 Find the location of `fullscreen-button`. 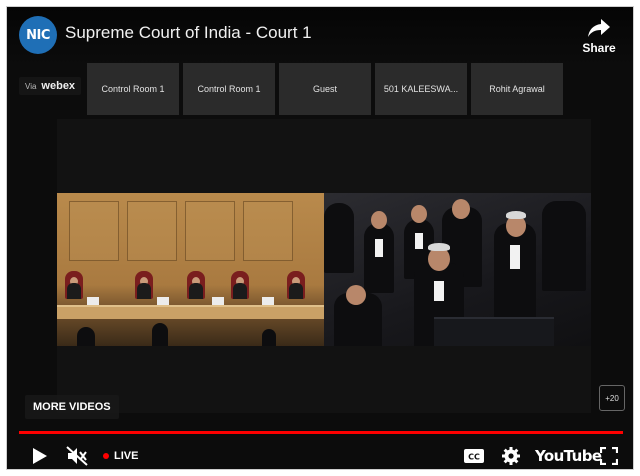

fullscreen-button is located at coordinates (609, 456).